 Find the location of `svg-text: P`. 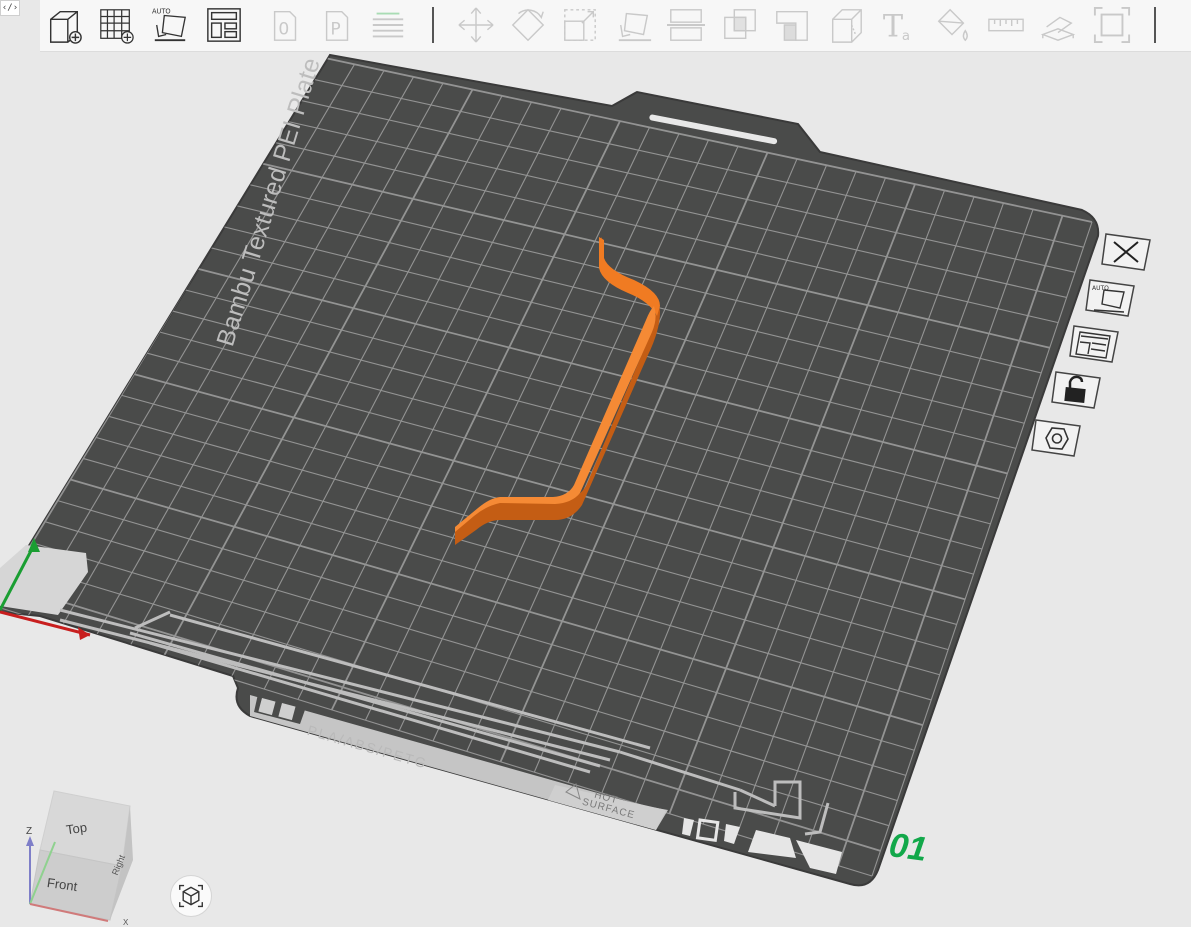

svg-text: P is located at coordinates (335, 30).